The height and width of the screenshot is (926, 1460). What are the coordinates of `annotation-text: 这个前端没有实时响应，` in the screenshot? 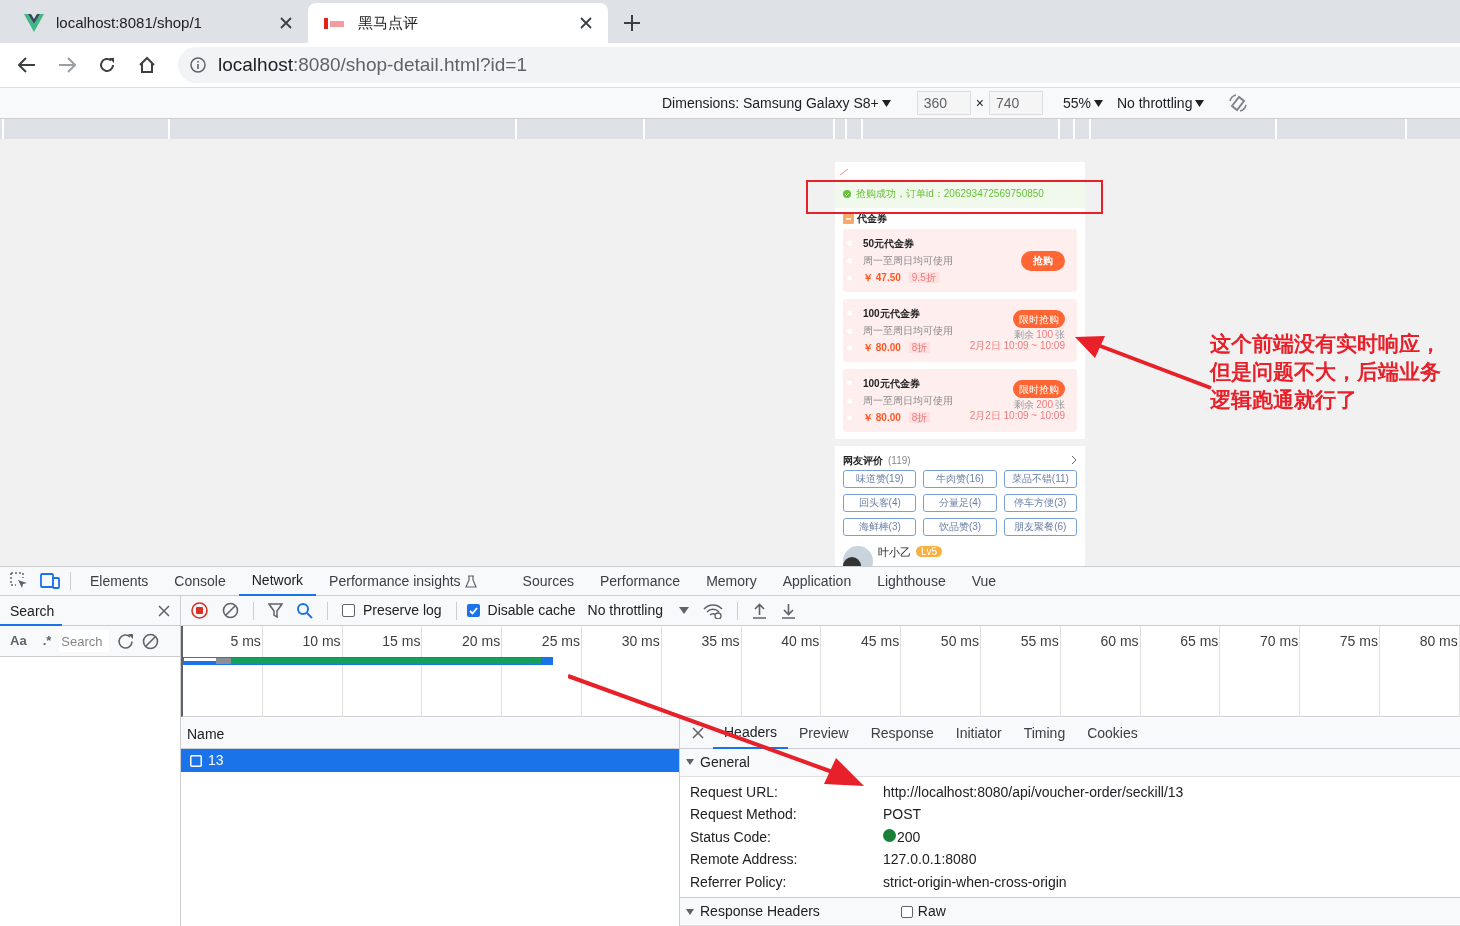 It's located at (1325, 344).